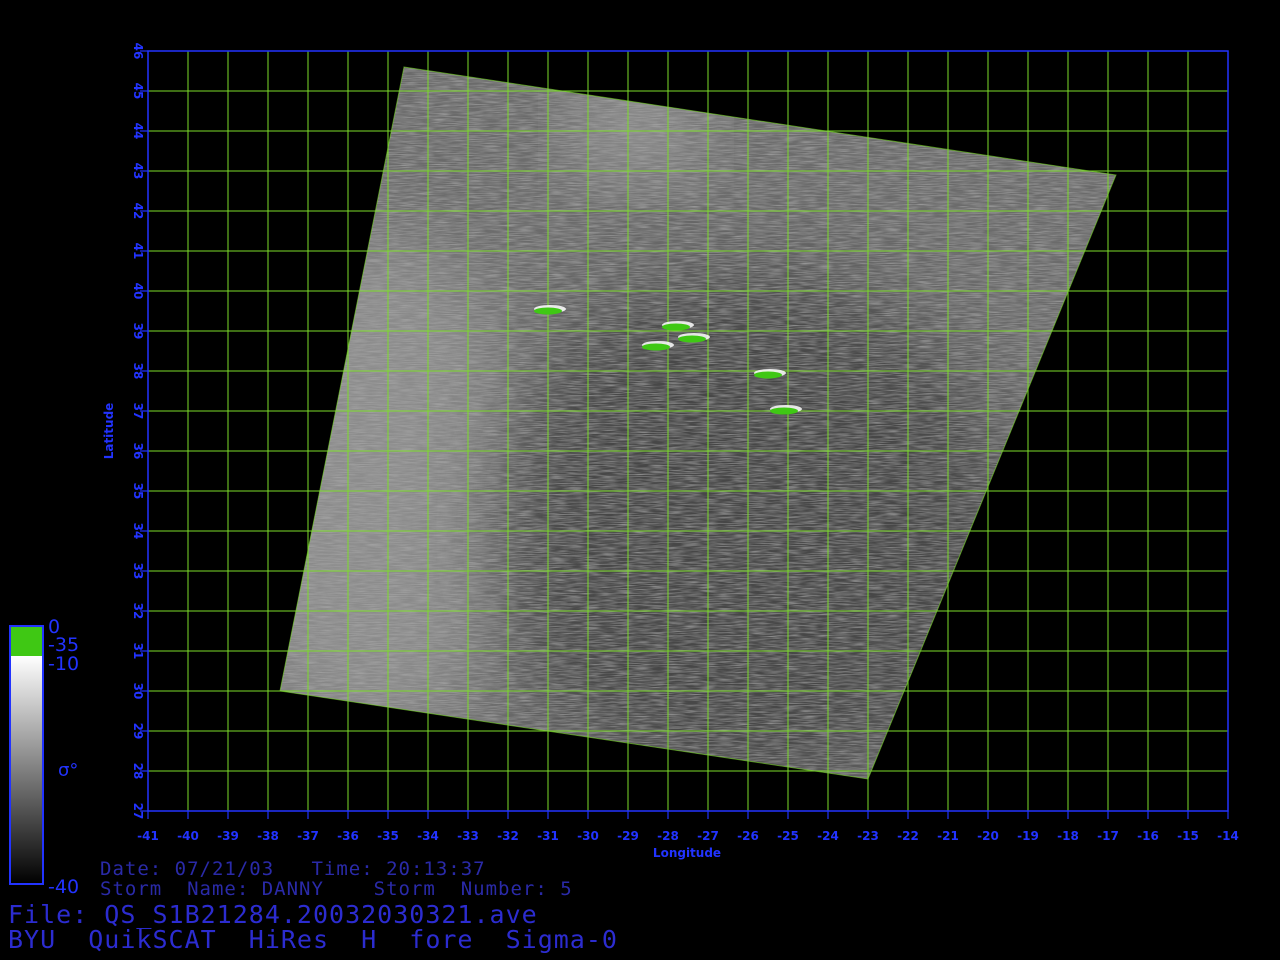 Image resolution: width=1280 pixels, height=960 pixels. I want to click on x-tick-label: -31, so click(548, 836).